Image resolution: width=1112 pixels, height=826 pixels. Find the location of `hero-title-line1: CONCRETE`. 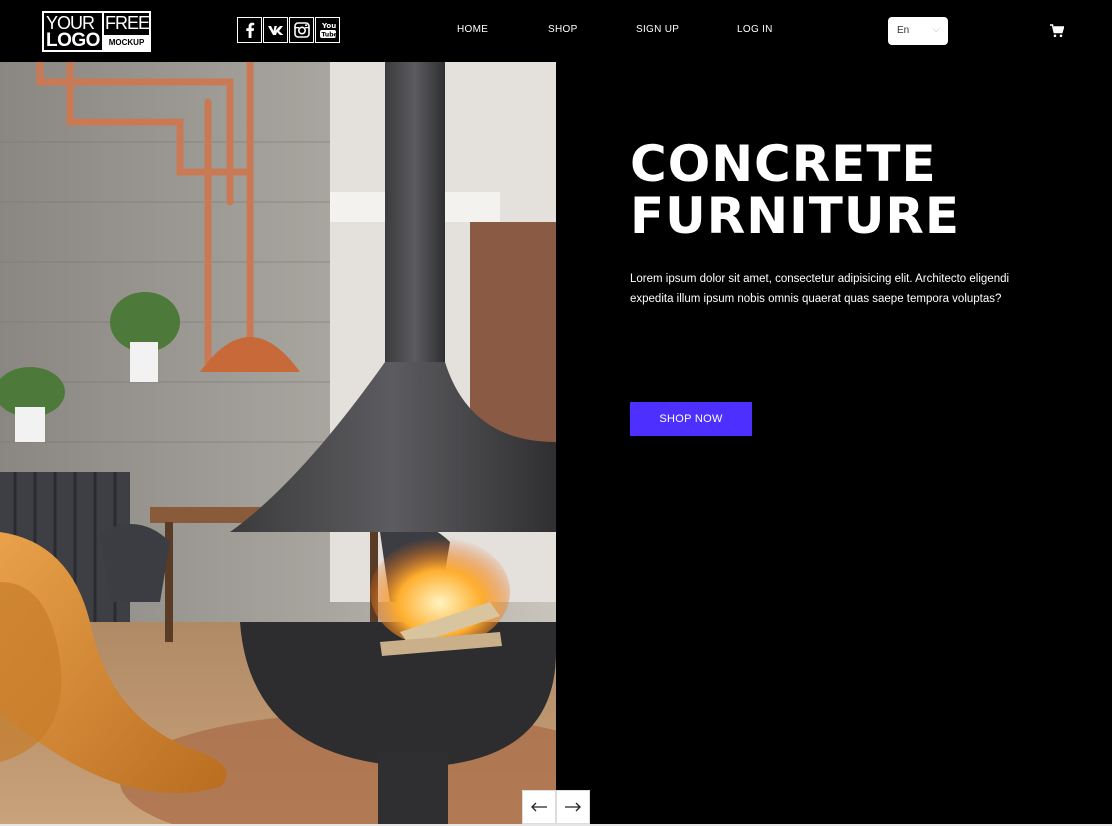

hero-title-line1: CONCRETE is located at coordinates (783, 164).